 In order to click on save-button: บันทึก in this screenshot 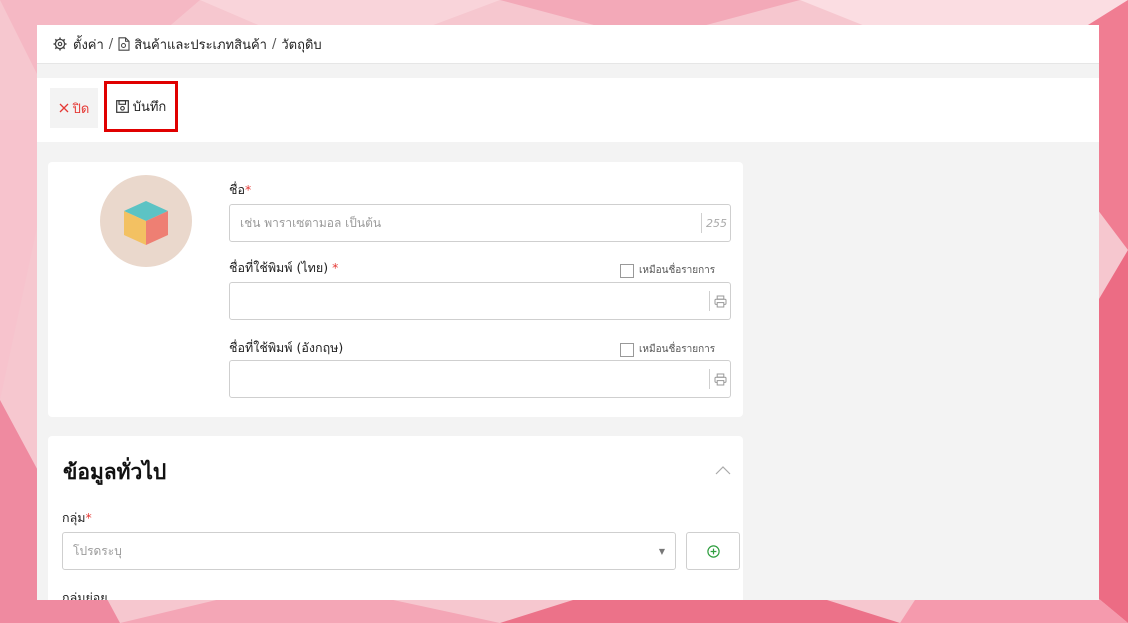, I will do `click(141, 106)`.